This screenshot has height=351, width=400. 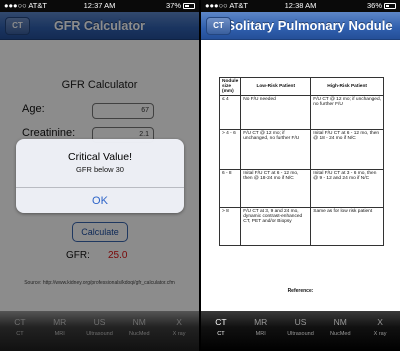 I want to click on navigation-bar: CT Solitary Pulmonary Nodule, so click(x=300, y=26).